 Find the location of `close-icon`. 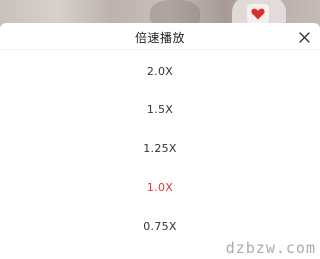

close-icon is located at coordinates (304, 37).